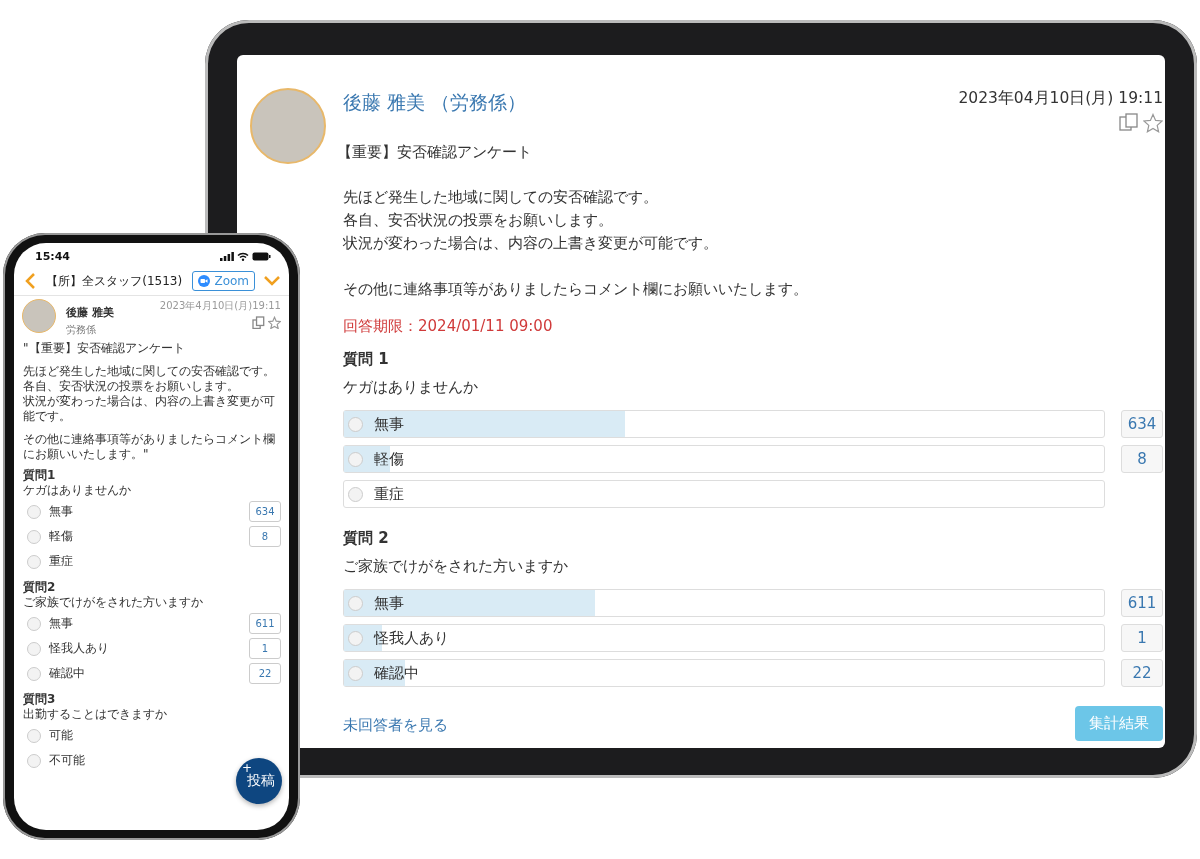 The height and width of the screenshot is (859, 1200). What do you see at coordinates (576, 289) in the screenshot?
I see `message-text: その他に連絡事項等がありましたらコメント欄にお願いいたします。` at bounding box center [576, 289].